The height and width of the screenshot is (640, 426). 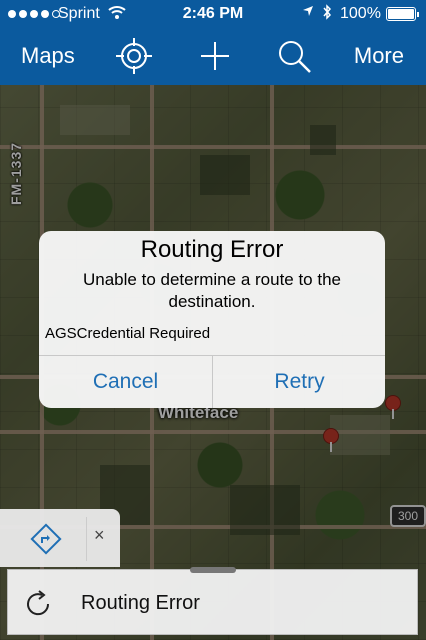 I want to click on directions-icon, so click(x=46, y=539).